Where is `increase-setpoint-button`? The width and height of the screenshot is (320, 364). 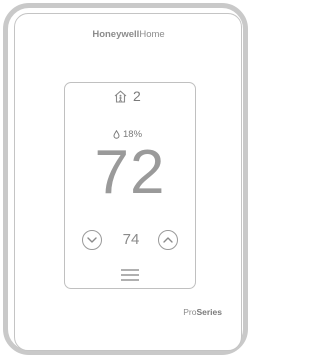 increase-setpoint-button is located at coordinates (168, 240).